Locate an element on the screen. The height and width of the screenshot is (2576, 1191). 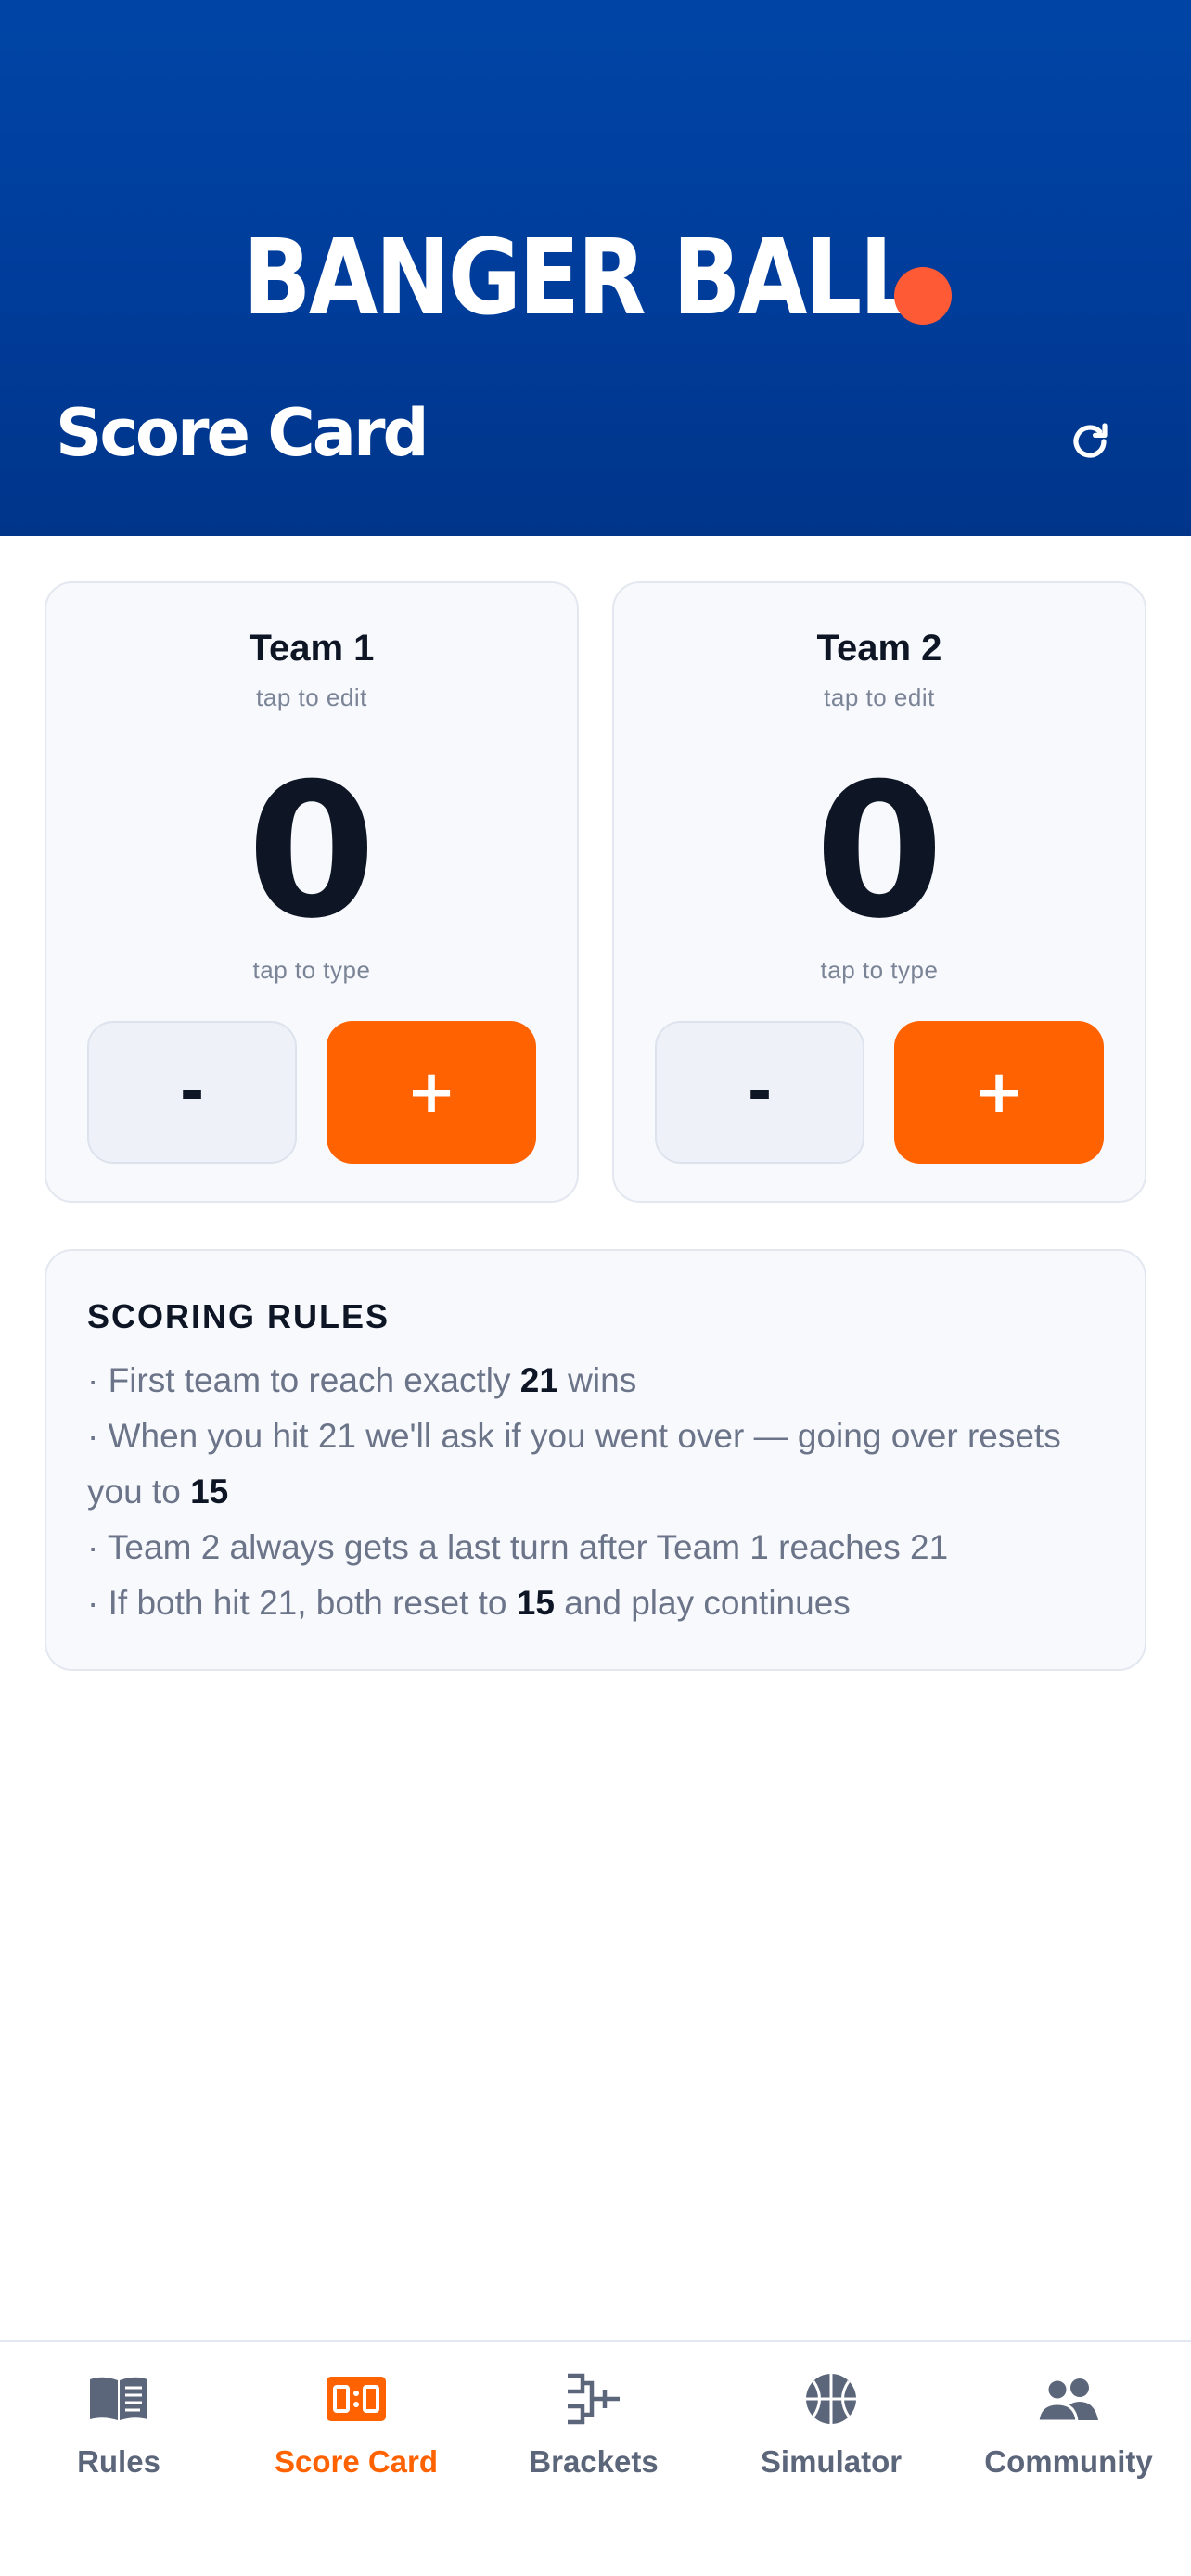
type-hint-1: tap to type is located at coordinates (311, 970).